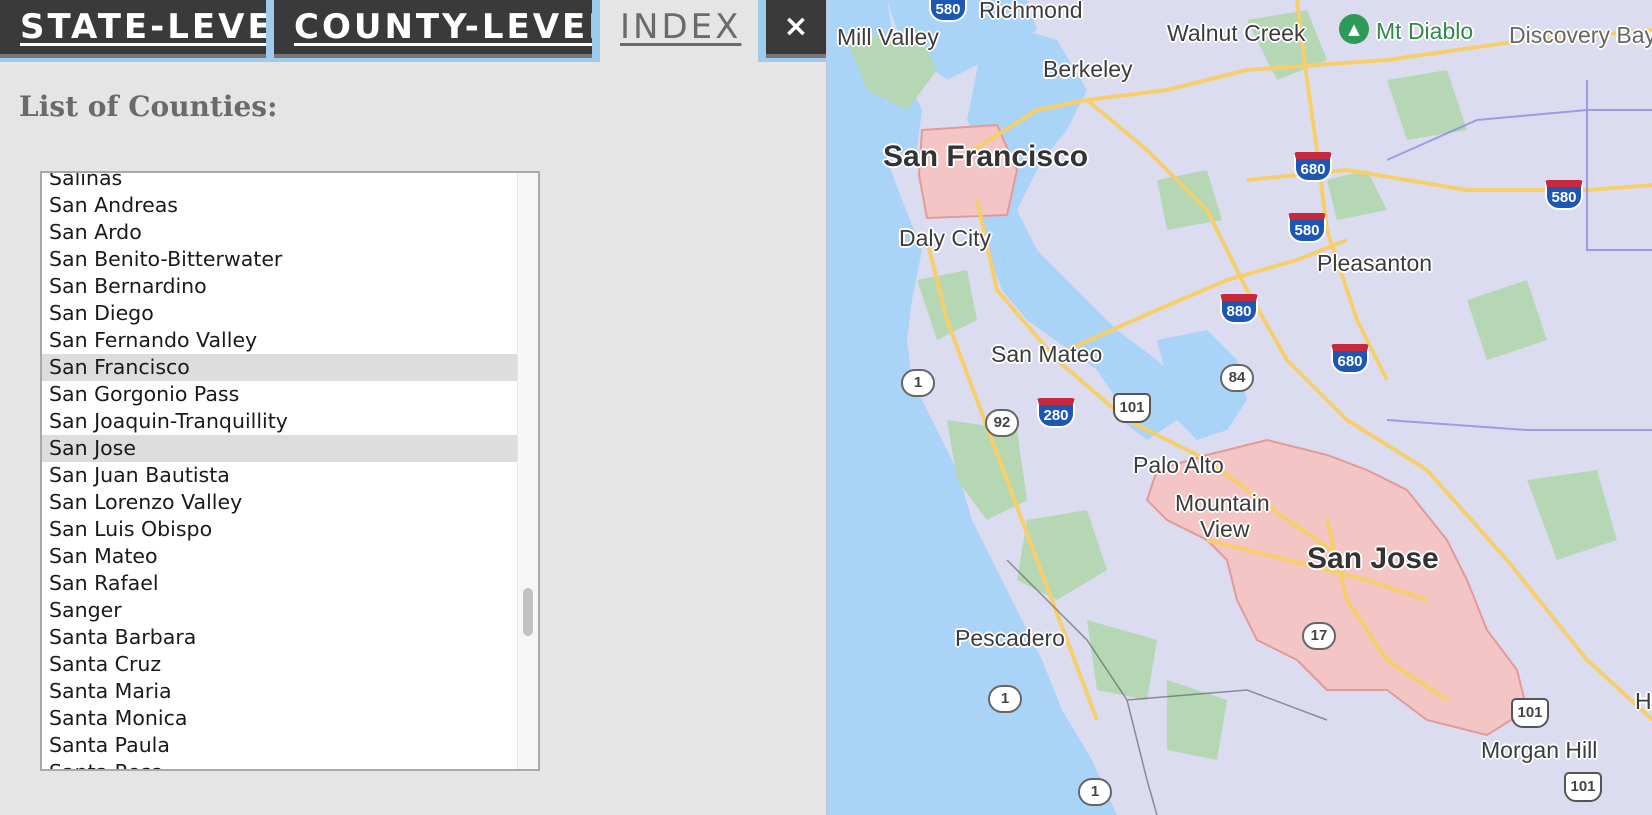  Describe the element at coordinates (433, 29) in the screenshot. I see `tab-county-level: COUNTY-LEVEL` at that location.